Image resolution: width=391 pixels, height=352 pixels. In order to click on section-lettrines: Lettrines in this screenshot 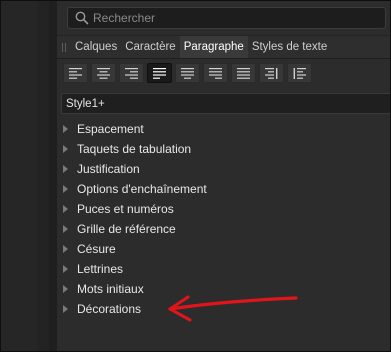, I will do `click(223, 269)`.